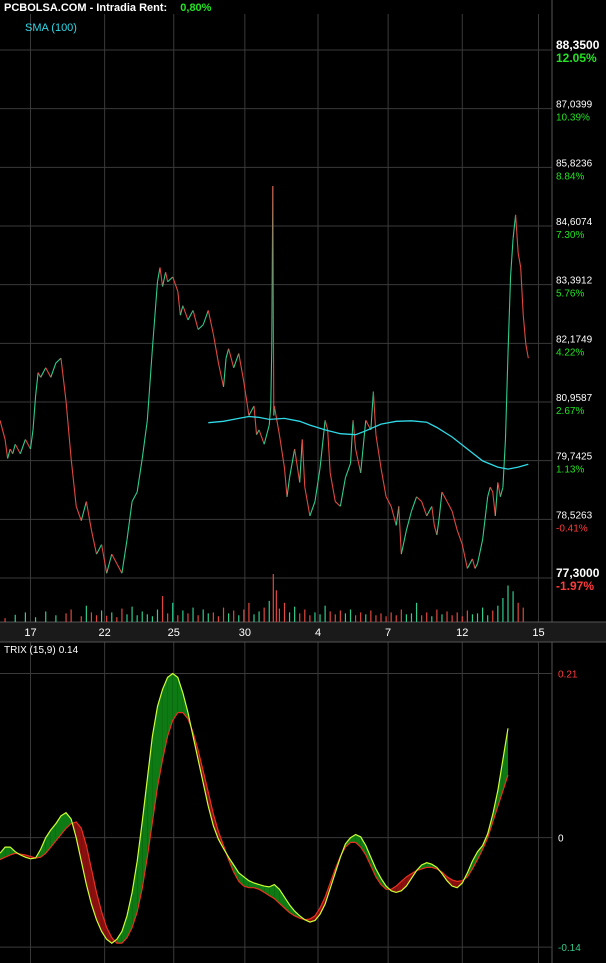 This screenshot has height=963, width=606. Describe the element at coordinates (570, 411) in the screenshot. I see `percent-axis-label: 2.67%` at that location.